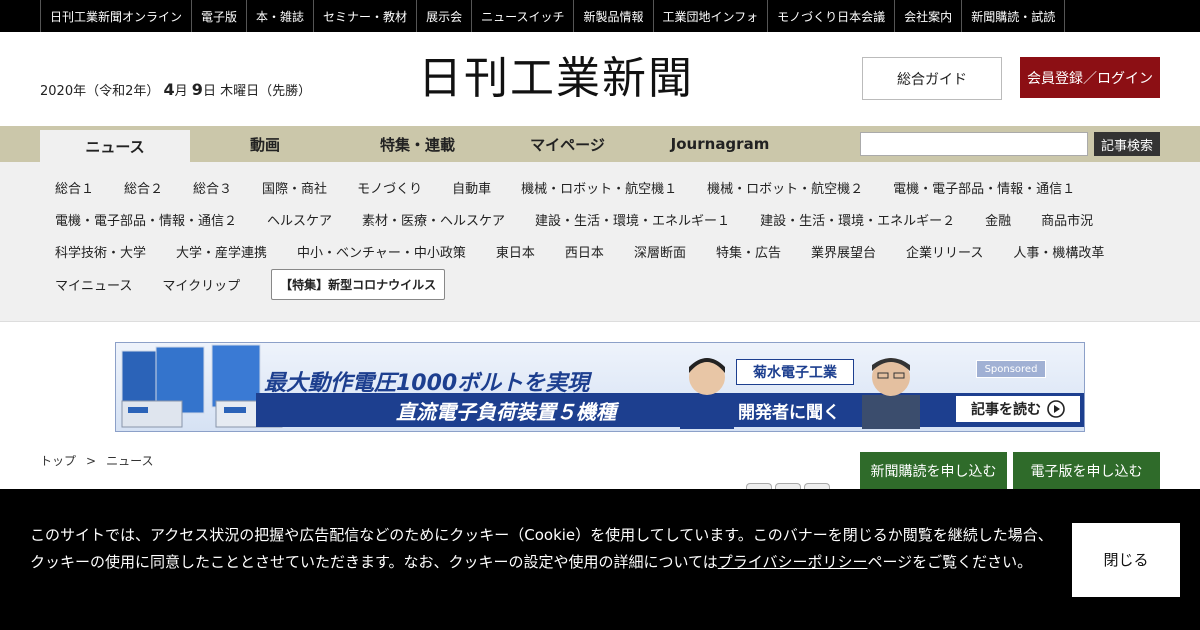 The height and width of the screenshot is (630, 1200). What do you see at coordinates (1126, 560) in the screenshot?
I see `cookie-close-button: 閉じる` at bounding box center [1126, 560].